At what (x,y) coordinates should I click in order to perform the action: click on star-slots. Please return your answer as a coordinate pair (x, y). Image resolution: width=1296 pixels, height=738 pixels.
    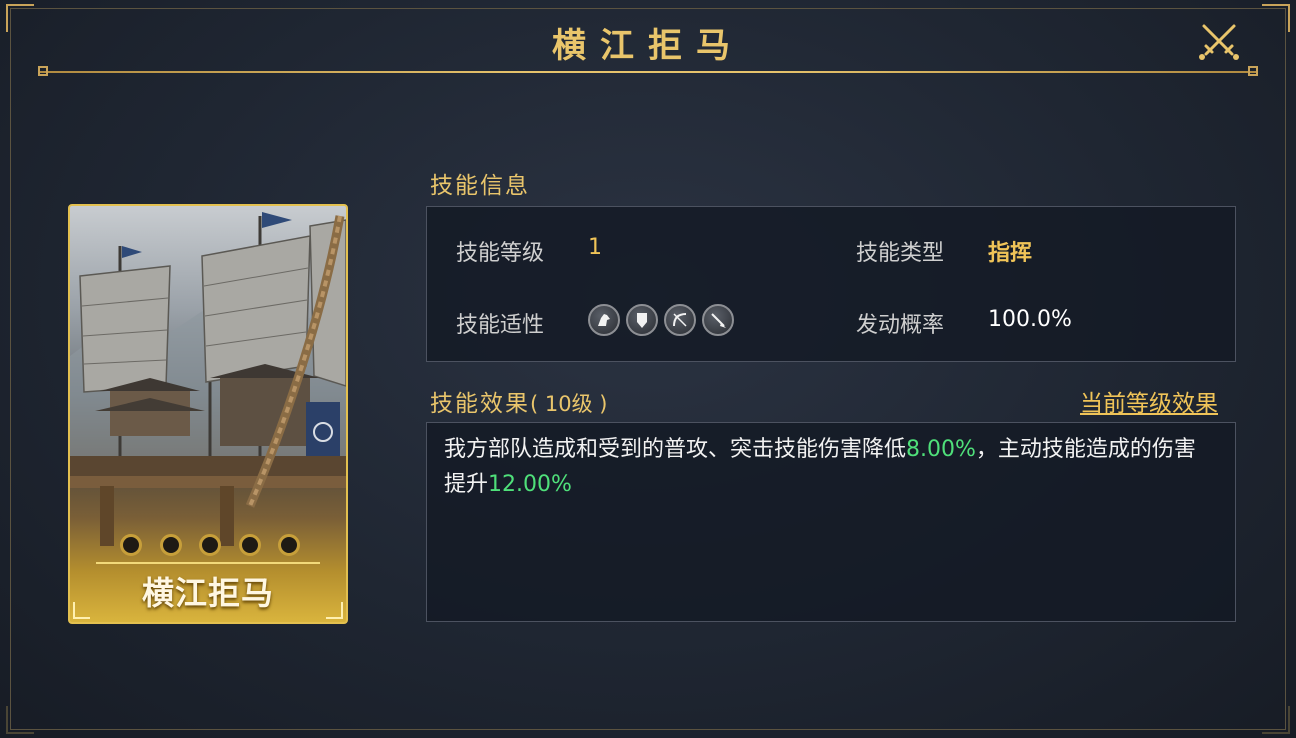
    Looking at the image, I should click on (210, 546).